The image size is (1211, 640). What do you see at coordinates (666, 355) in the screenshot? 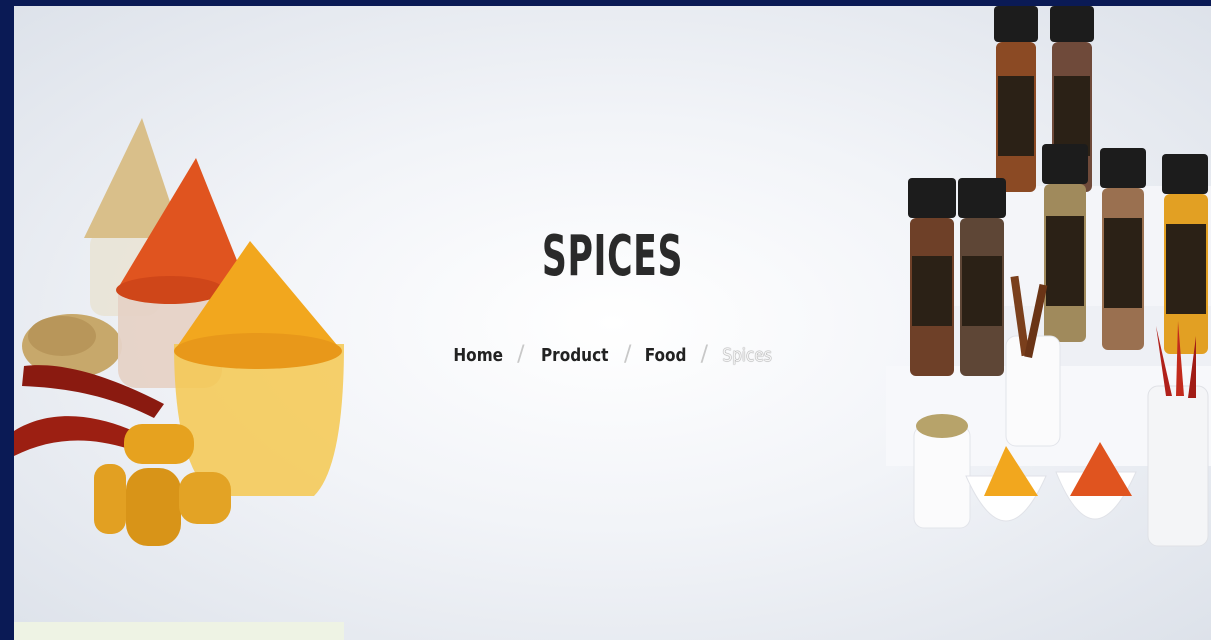
I see `breadcrumb-food: Food` at bounding box center [666, 355].